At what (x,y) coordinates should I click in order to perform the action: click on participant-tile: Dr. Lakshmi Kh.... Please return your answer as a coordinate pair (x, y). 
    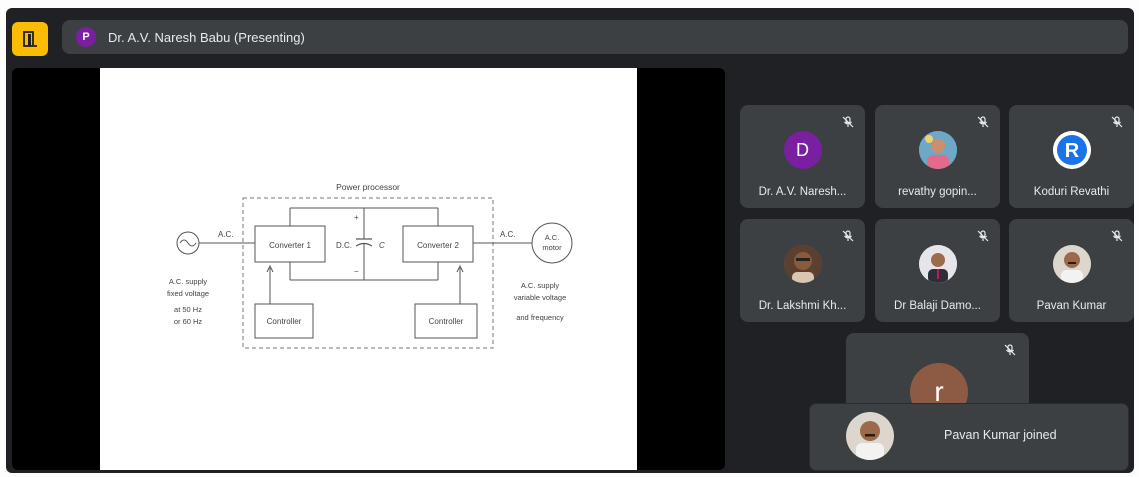
    Looking at the image, I should click on (802, 270).